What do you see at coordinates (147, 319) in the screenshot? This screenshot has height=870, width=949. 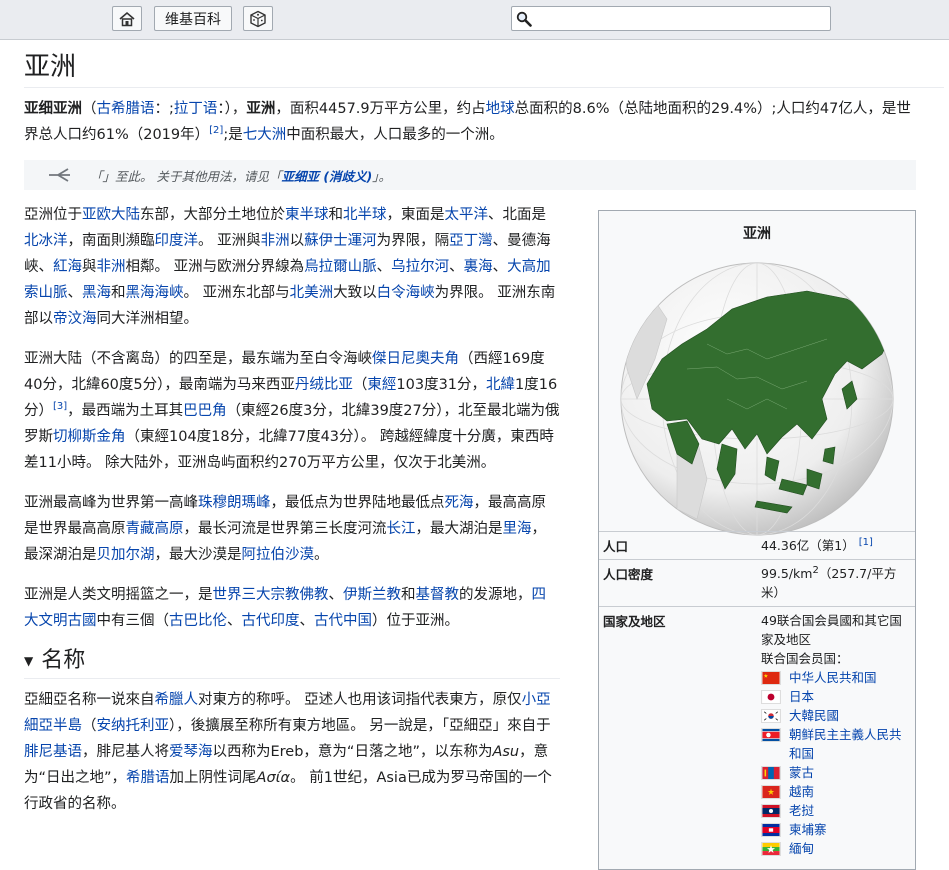 I see `text: 同大洋洲相望。` at bounding box center [147, 319].